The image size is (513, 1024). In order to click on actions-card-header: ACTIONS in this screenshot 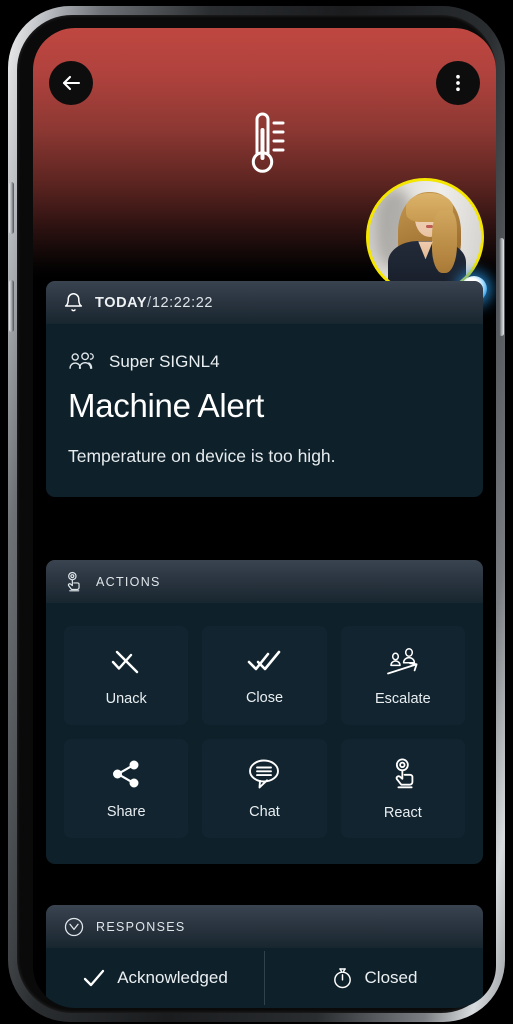, I will do `click(264, 581)`.